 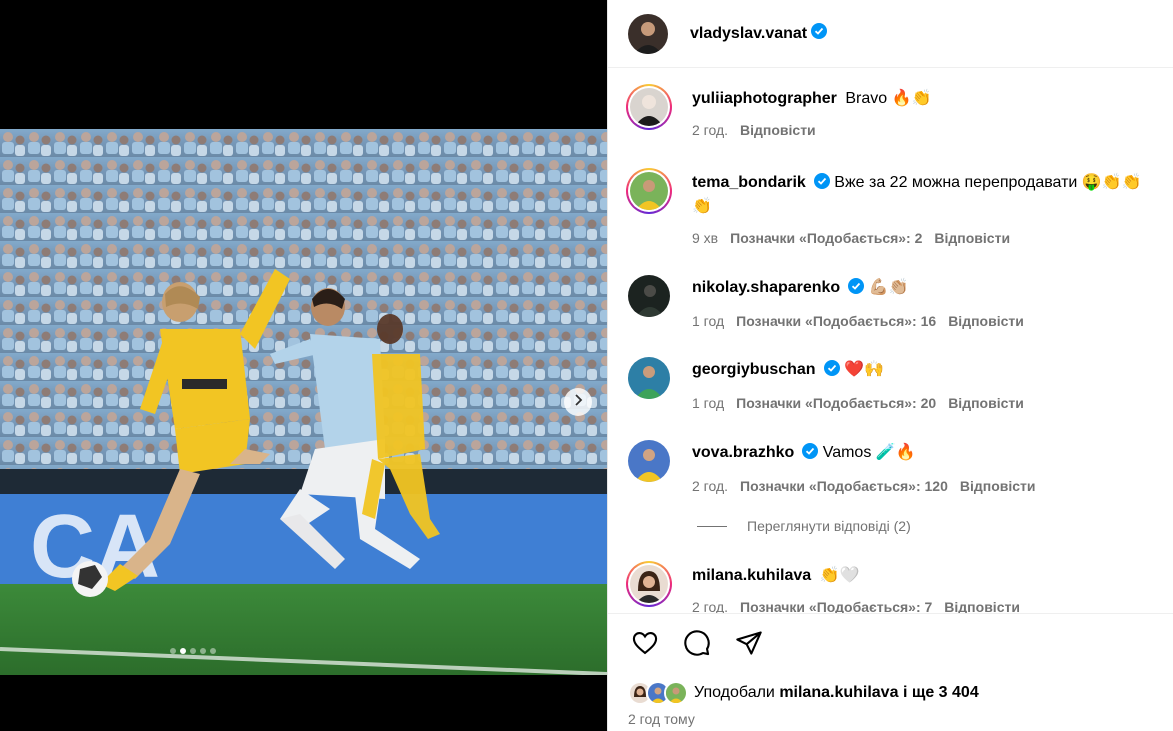 What do you see at coordinates (956, 182) in the screenshot?
I see `comment-text: Вже за 22 можна перепродавати` at bounding box center [956, 182].